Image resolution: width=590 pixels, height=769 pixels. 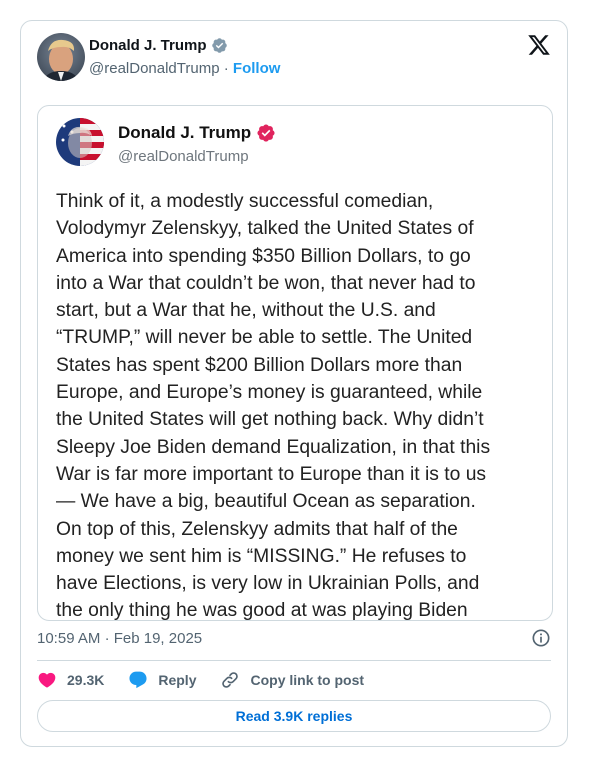 What do you see at coordinates (69, 638) in the screenshot?
I see `post-time: 10:59 AM` at bounding box center [69, 638].